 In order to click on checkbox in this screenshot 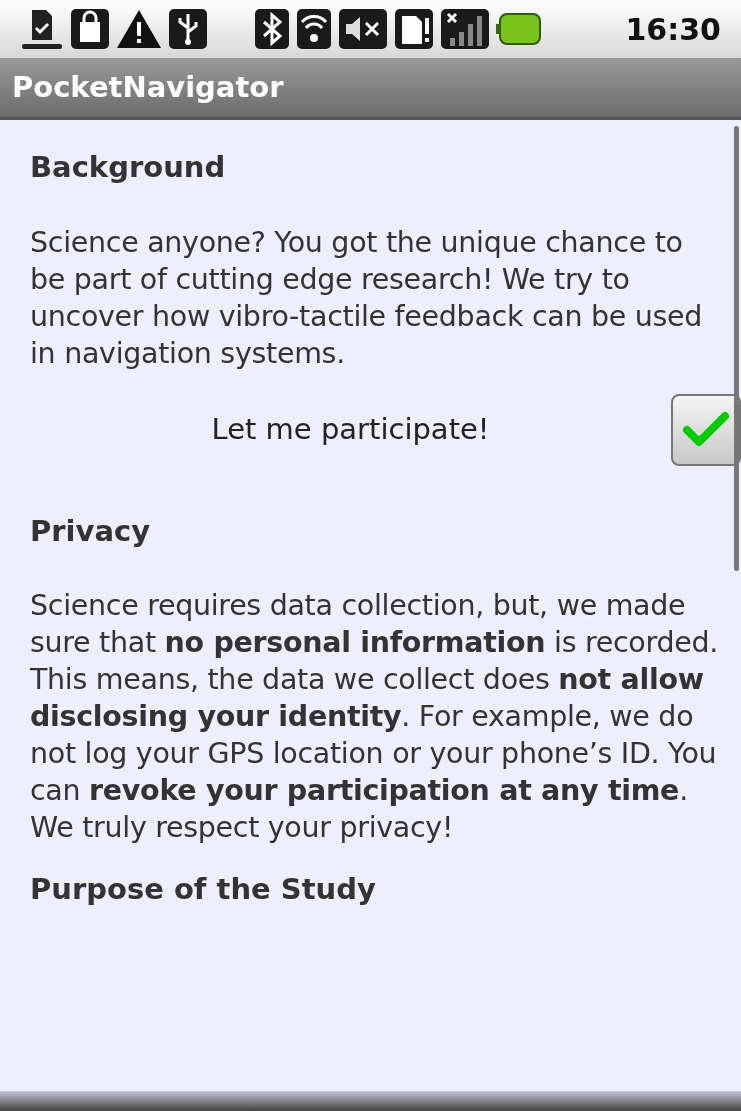, I will do `click(706, 429)`.